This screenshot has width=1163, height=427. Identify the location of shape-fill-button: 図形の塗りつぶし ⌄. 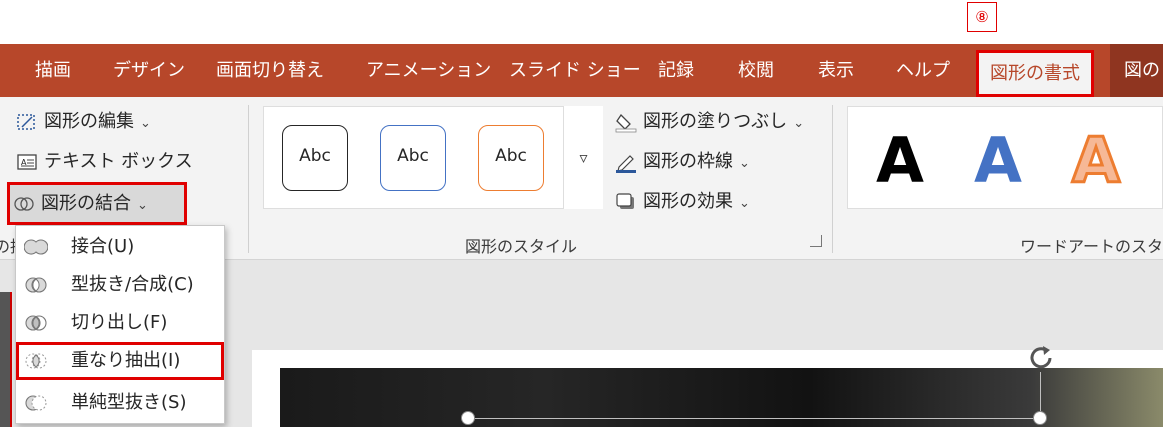
(709, 122).